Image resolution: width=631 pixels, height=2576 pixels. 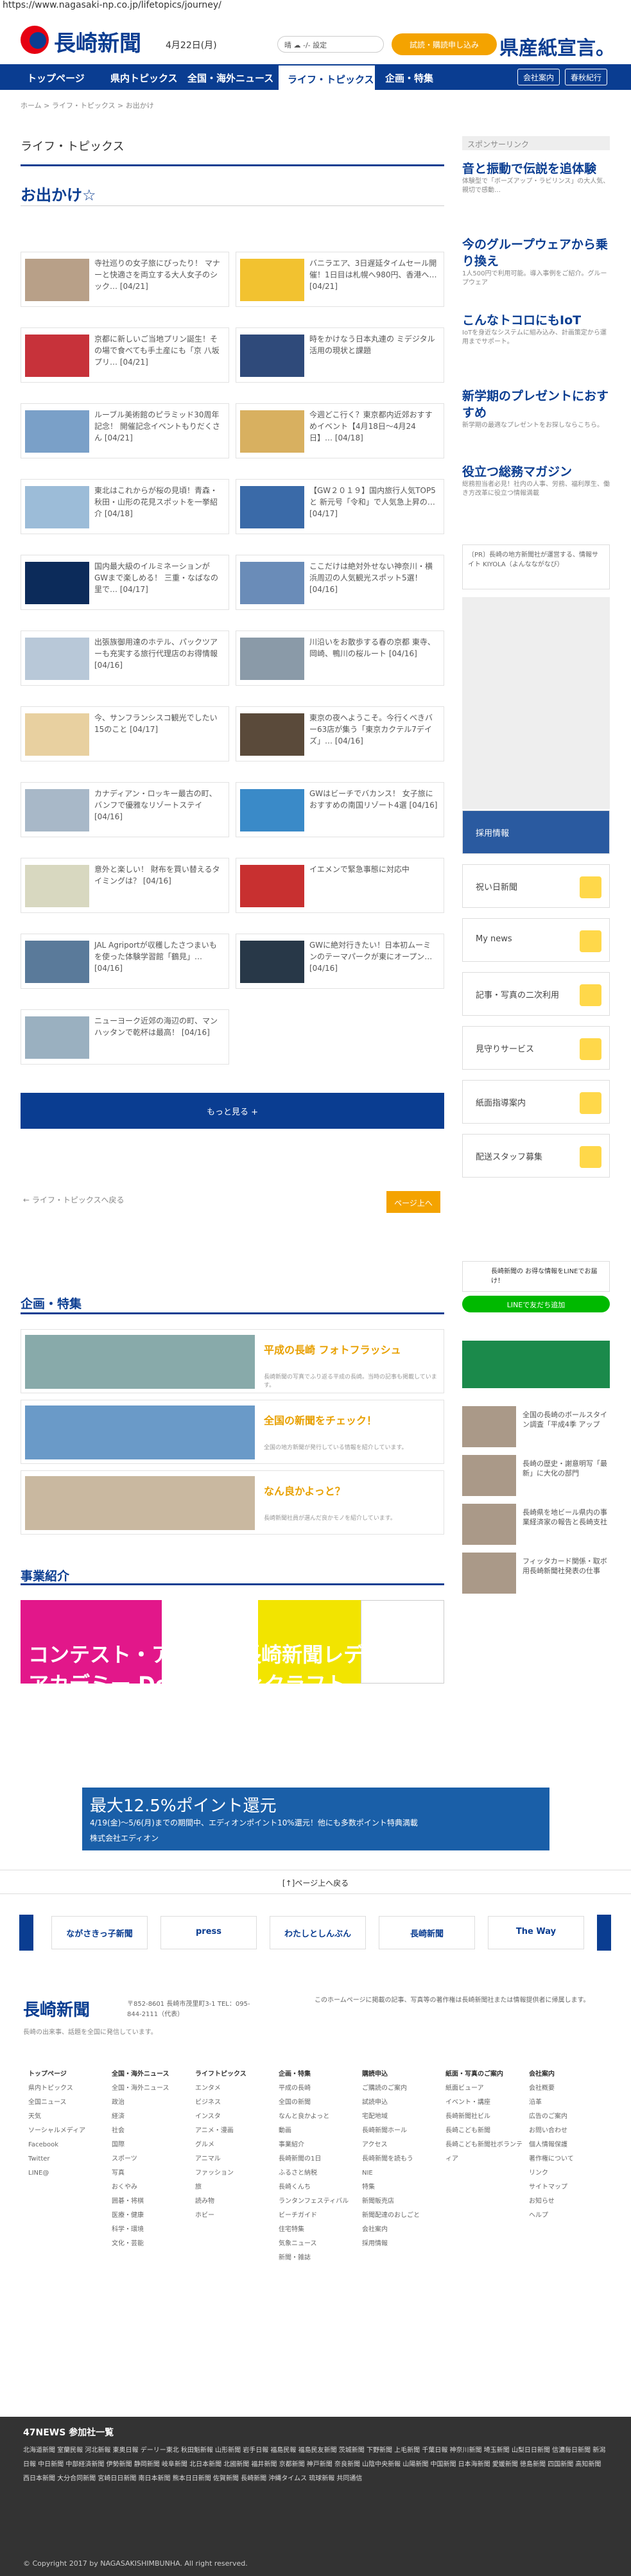 I want to click on footer-link: NIE, so click(x=400, y=2173).